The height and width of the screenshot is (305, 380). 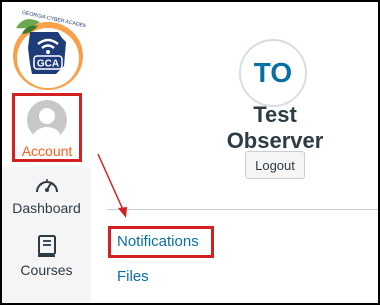 What do you see at coordinates (112, 185) in the screenshot?
I see `annotation-arrow` at bounding box center [112, 185].